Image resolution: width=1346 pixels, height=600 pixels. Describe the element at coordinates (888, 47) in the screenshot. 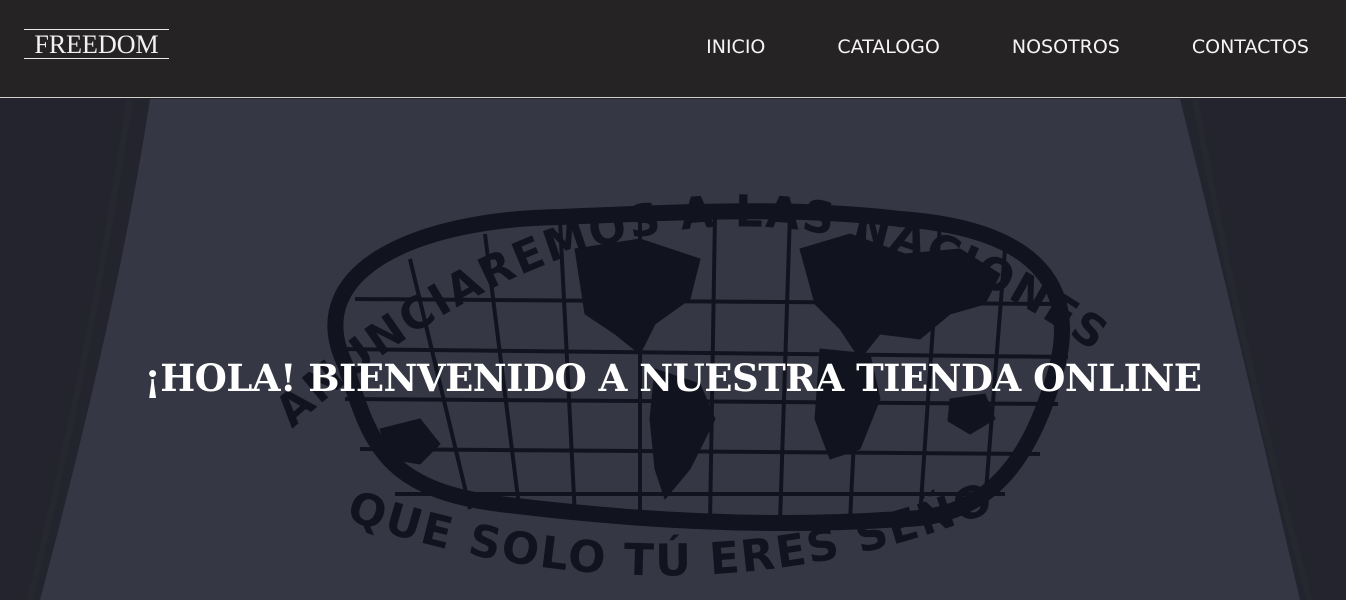

I see `nav-item-catalogo: CATALOGO` at that location.